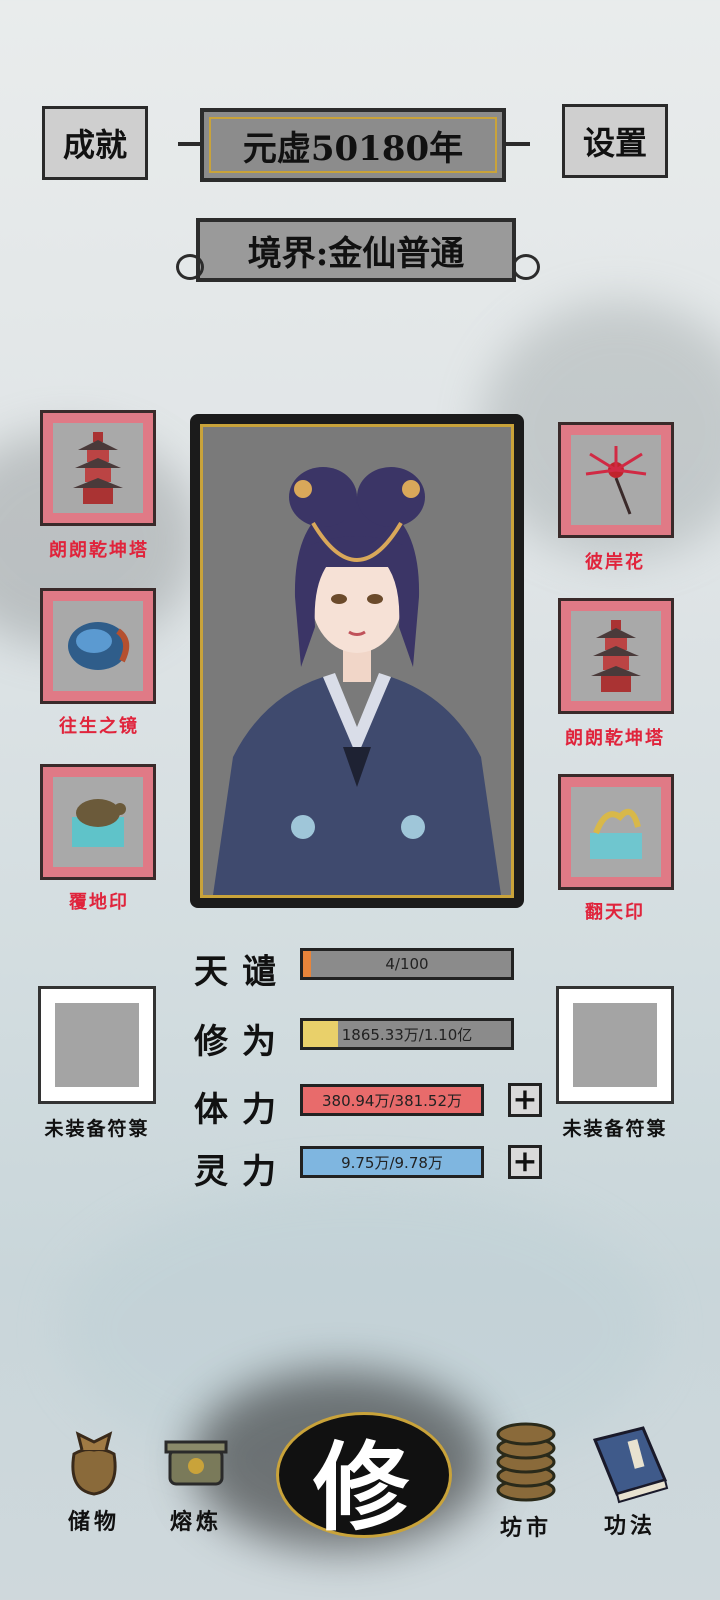 Image resolution: width=720 pixels, height=1600 pixels. I want to click on talisman-slot-left, so click(97, 1045).